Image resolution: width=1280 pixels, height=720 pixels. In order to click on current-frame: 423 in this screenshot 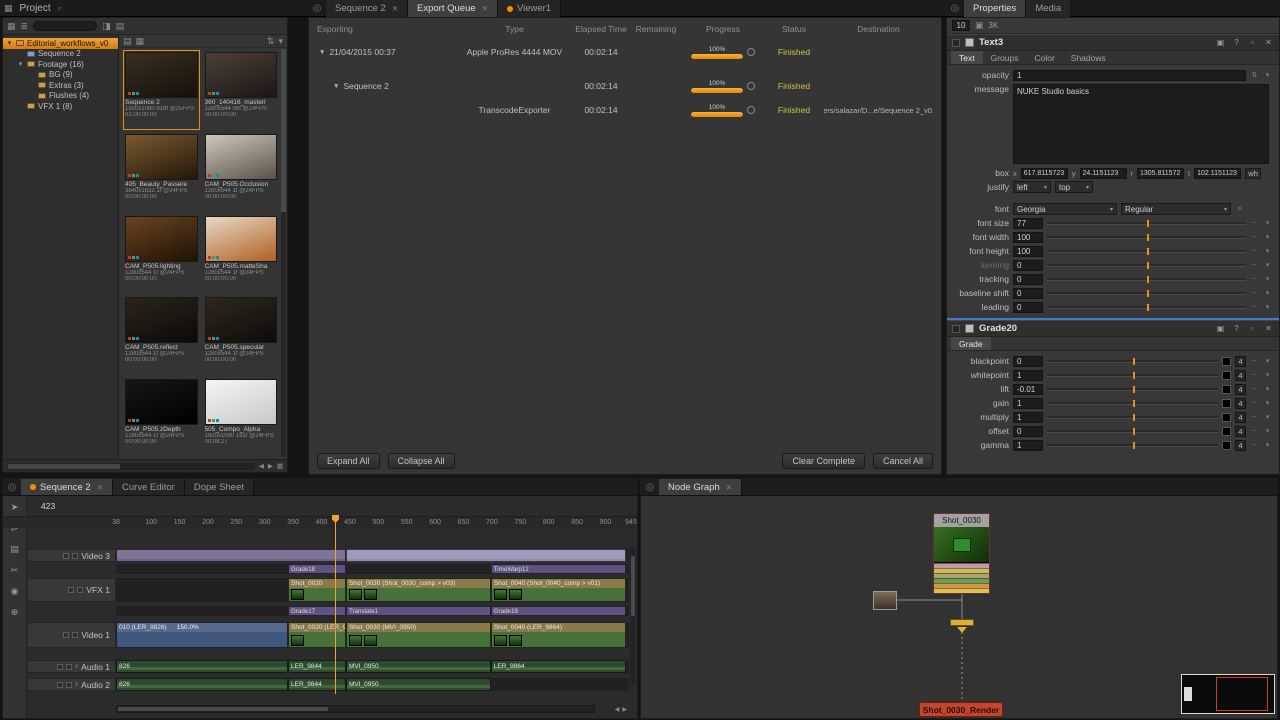, I will do `click(48, 506)`.